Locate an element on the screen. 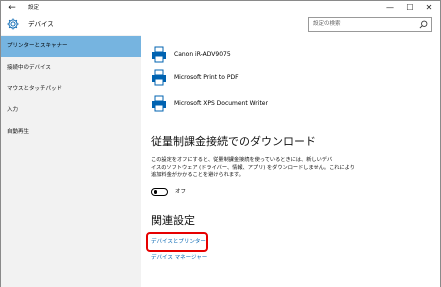  metered-download-toggle is located at coordinates (159, 192).